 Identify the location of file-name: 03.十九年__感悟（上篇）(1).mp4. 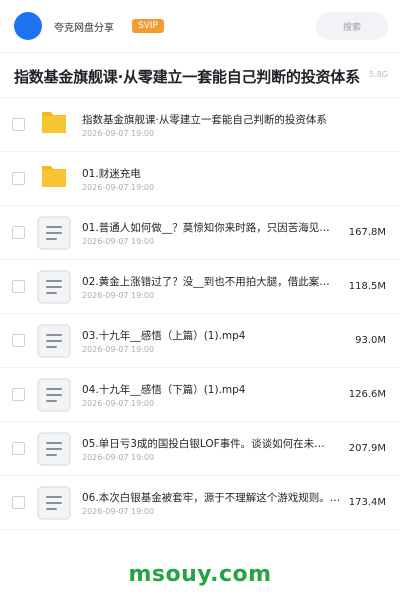
(164, 336).